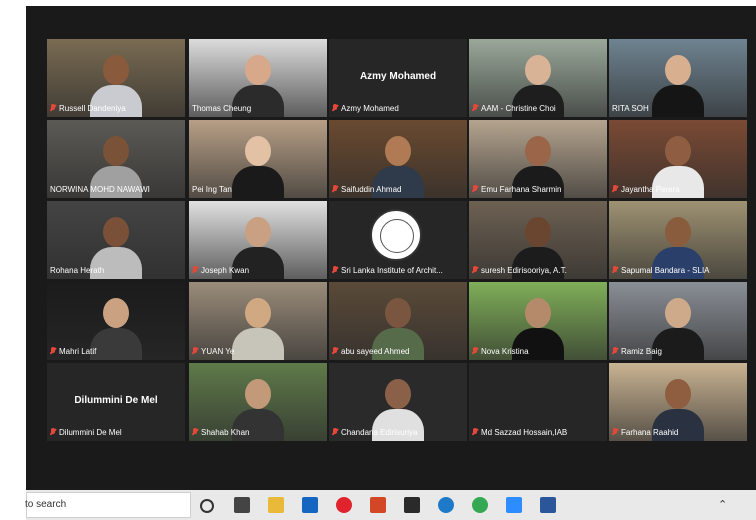 This screenshot has height=520, width=756. I want to click on participant-name-label: Md Sazzad Hossain,IAB, so click(538, 432).